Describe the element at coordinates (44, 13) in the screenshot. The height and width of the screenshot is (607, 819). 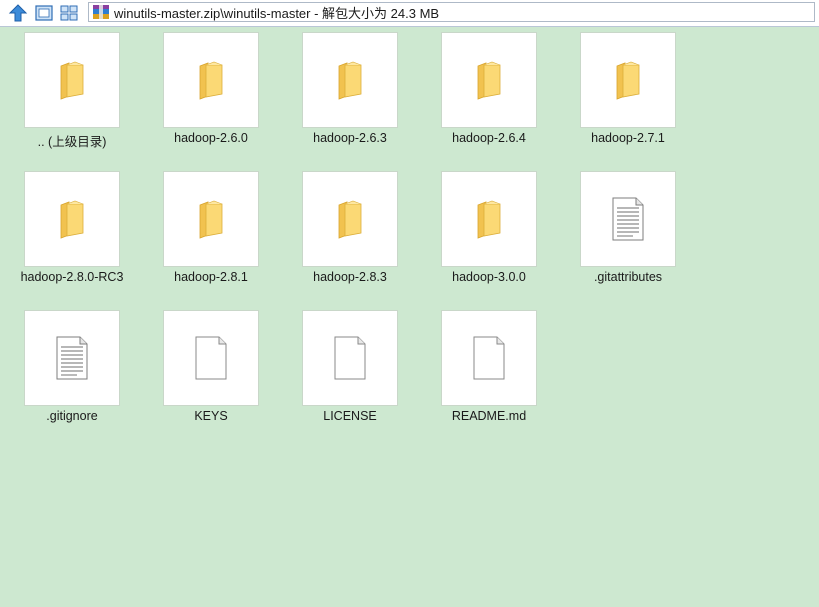
I see `large-icons-view-icon` at that location.